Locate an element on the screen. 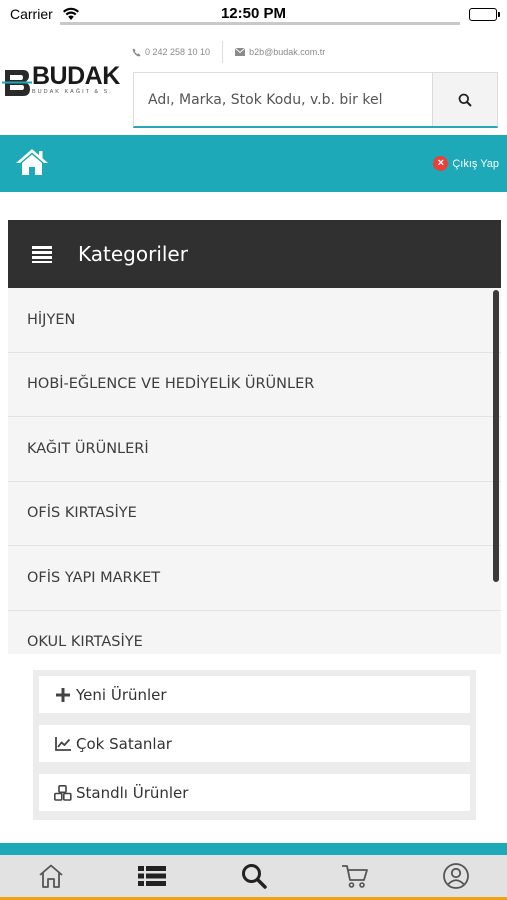  hamburger-menu-icon is located at coordinates (42, 254).